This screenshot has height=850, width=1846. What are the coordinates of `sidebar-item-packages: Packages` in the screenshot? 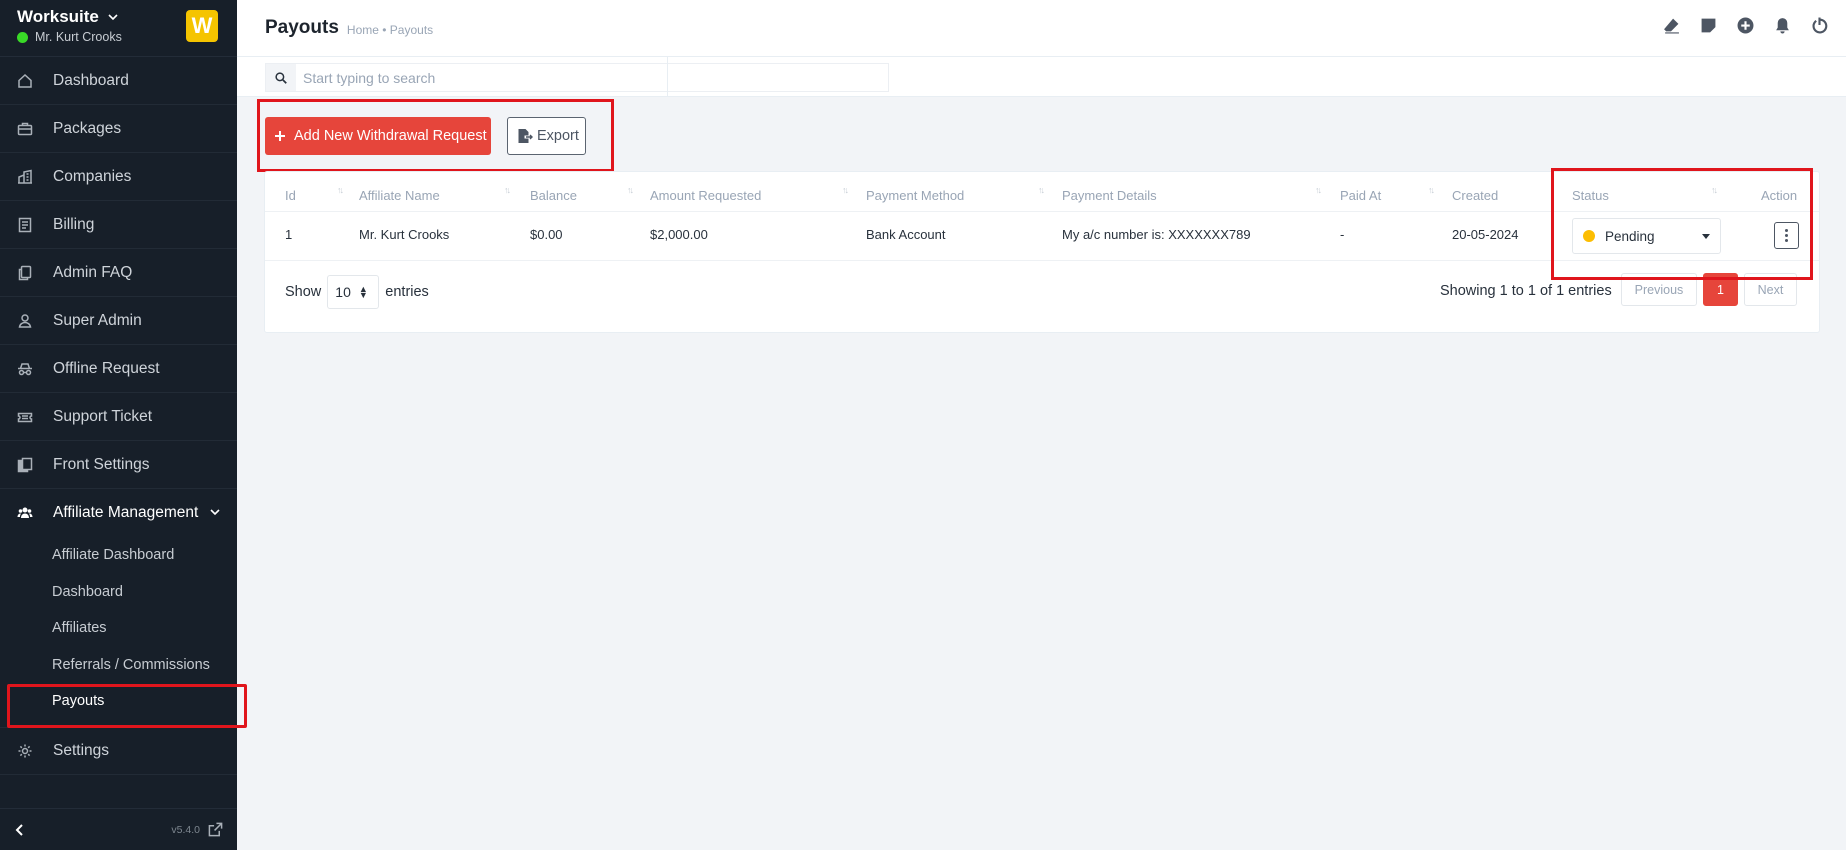 It's located at (118, 129).